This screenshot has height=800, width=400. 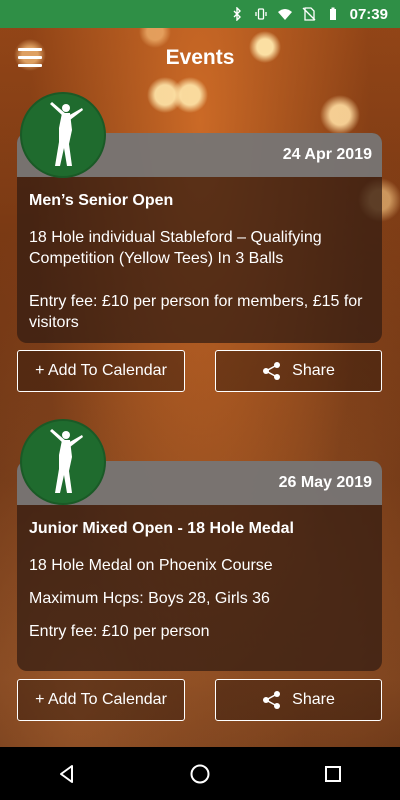 I want to click on event-title: Men’s Senior Open, so click(x=101, y=200).